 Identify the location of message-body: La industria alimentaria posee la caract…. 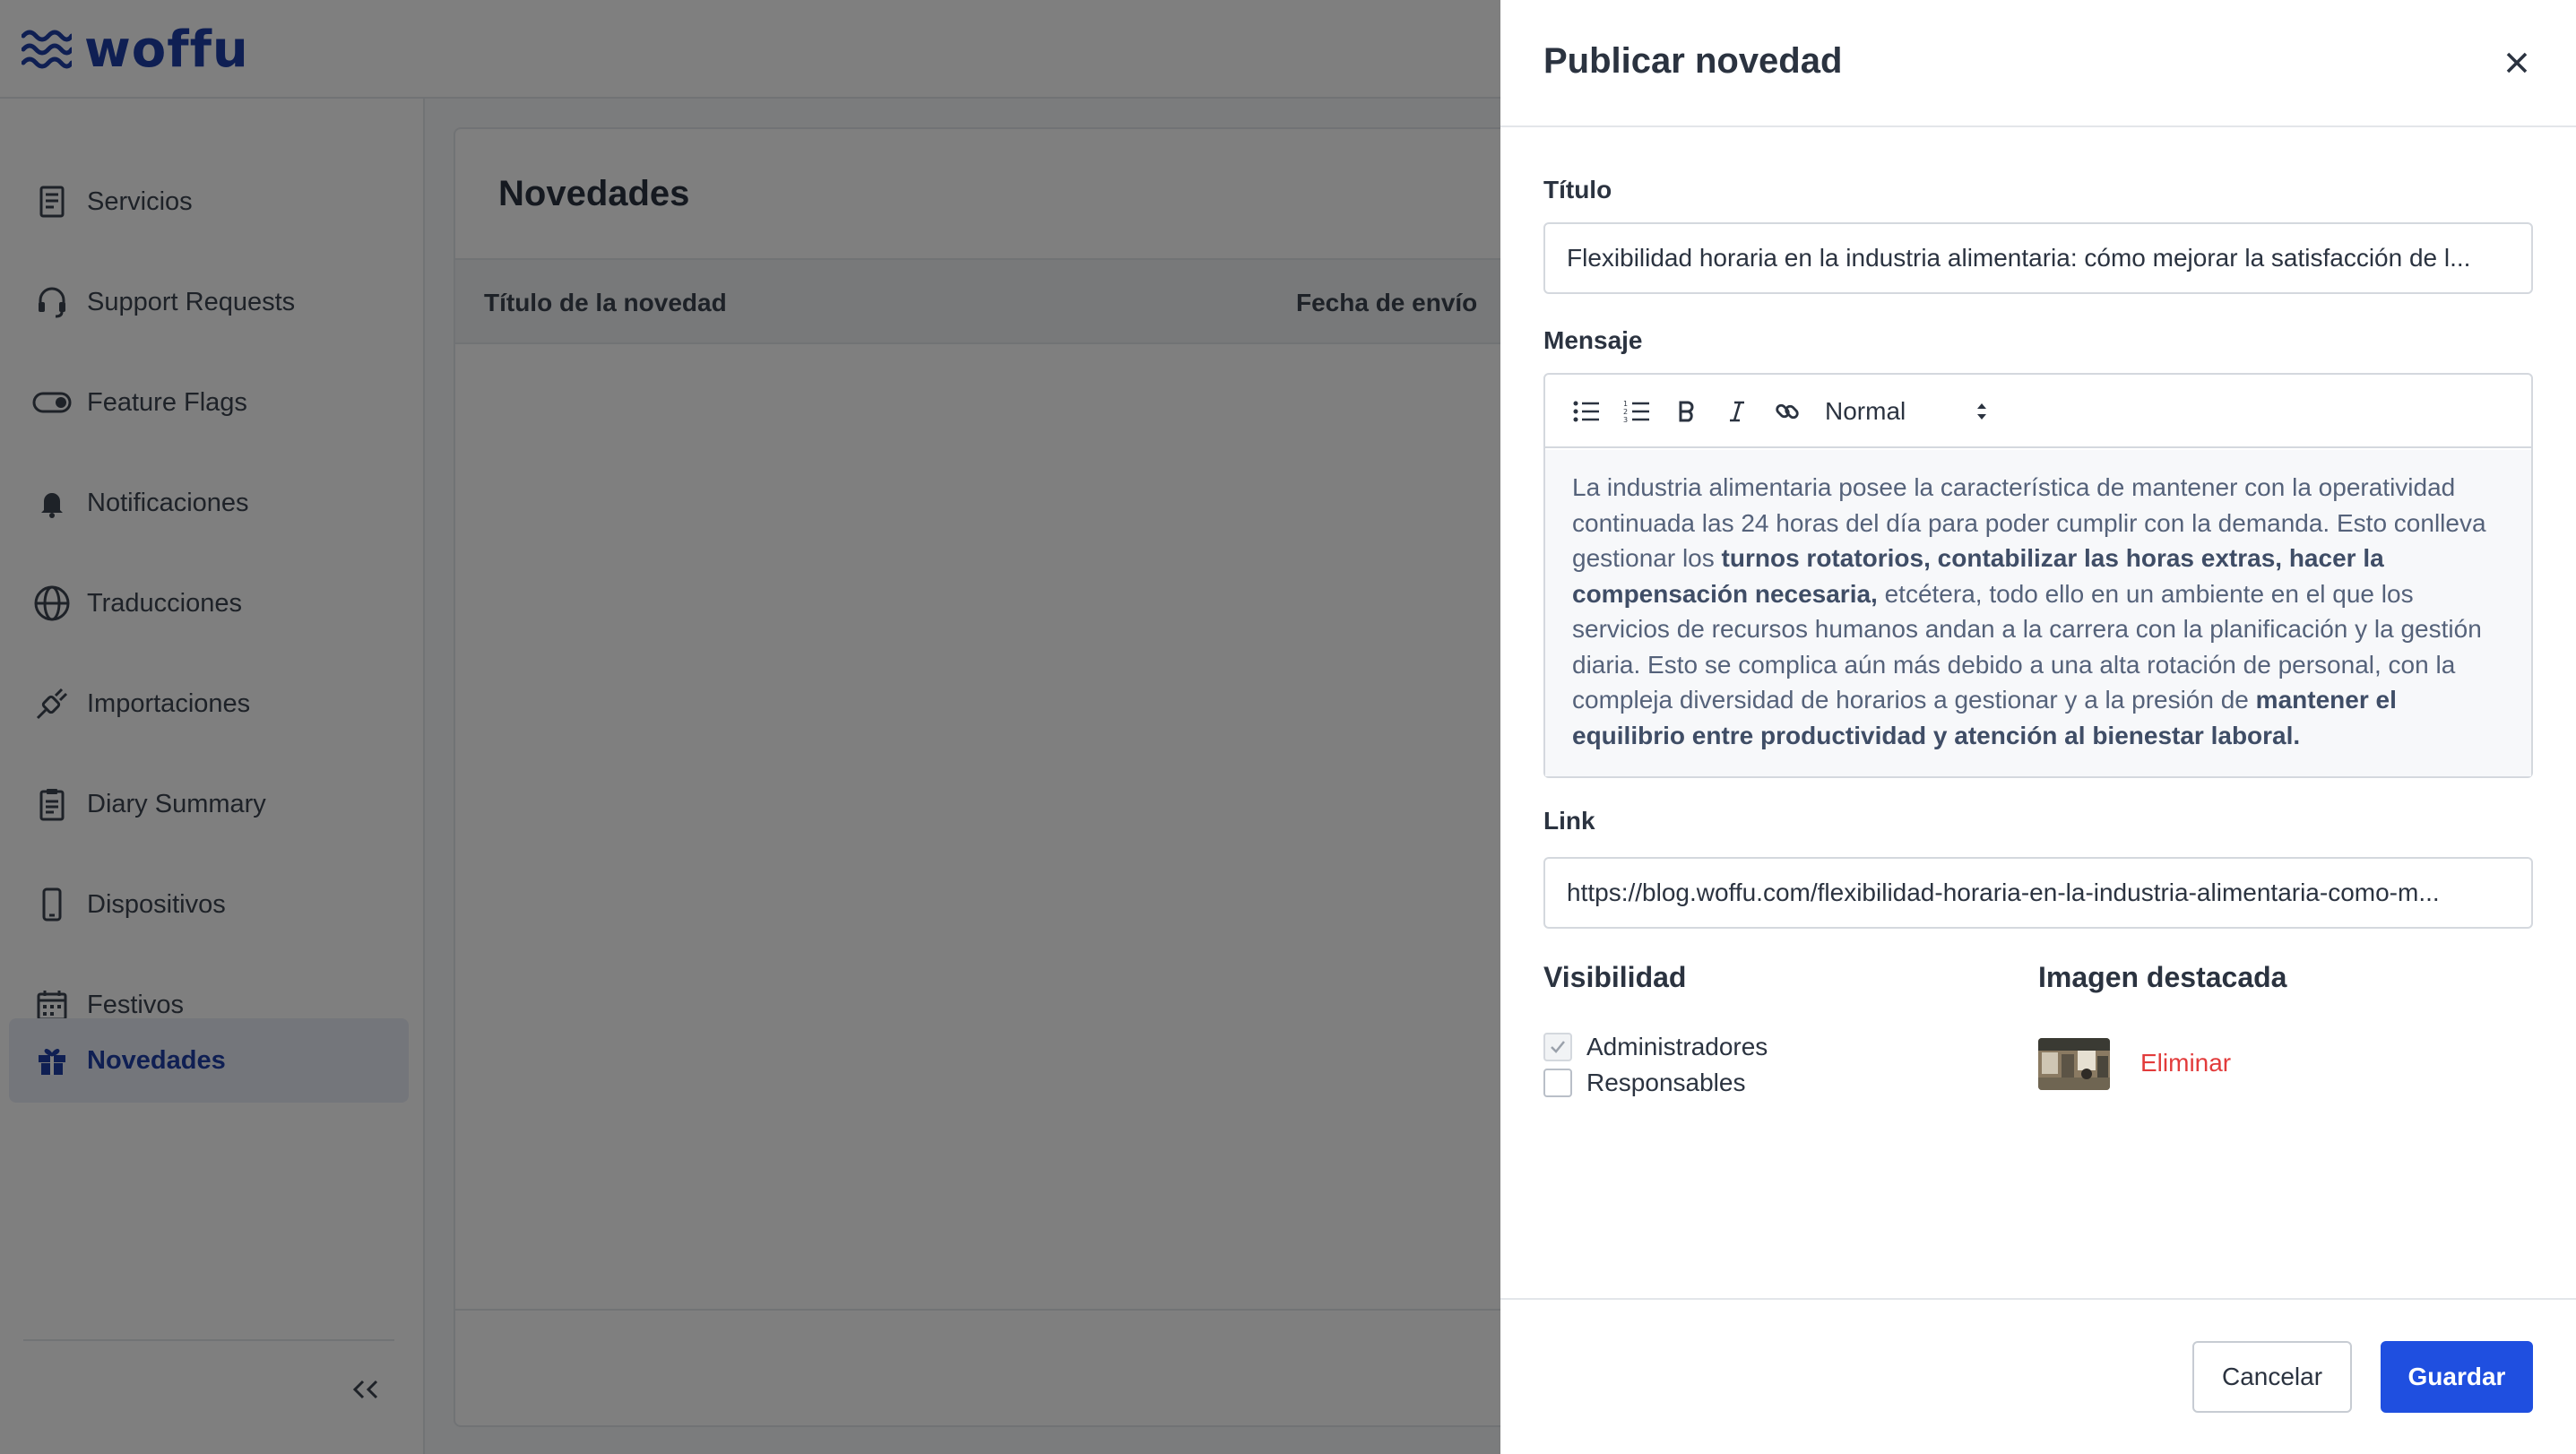
(2038, 613).